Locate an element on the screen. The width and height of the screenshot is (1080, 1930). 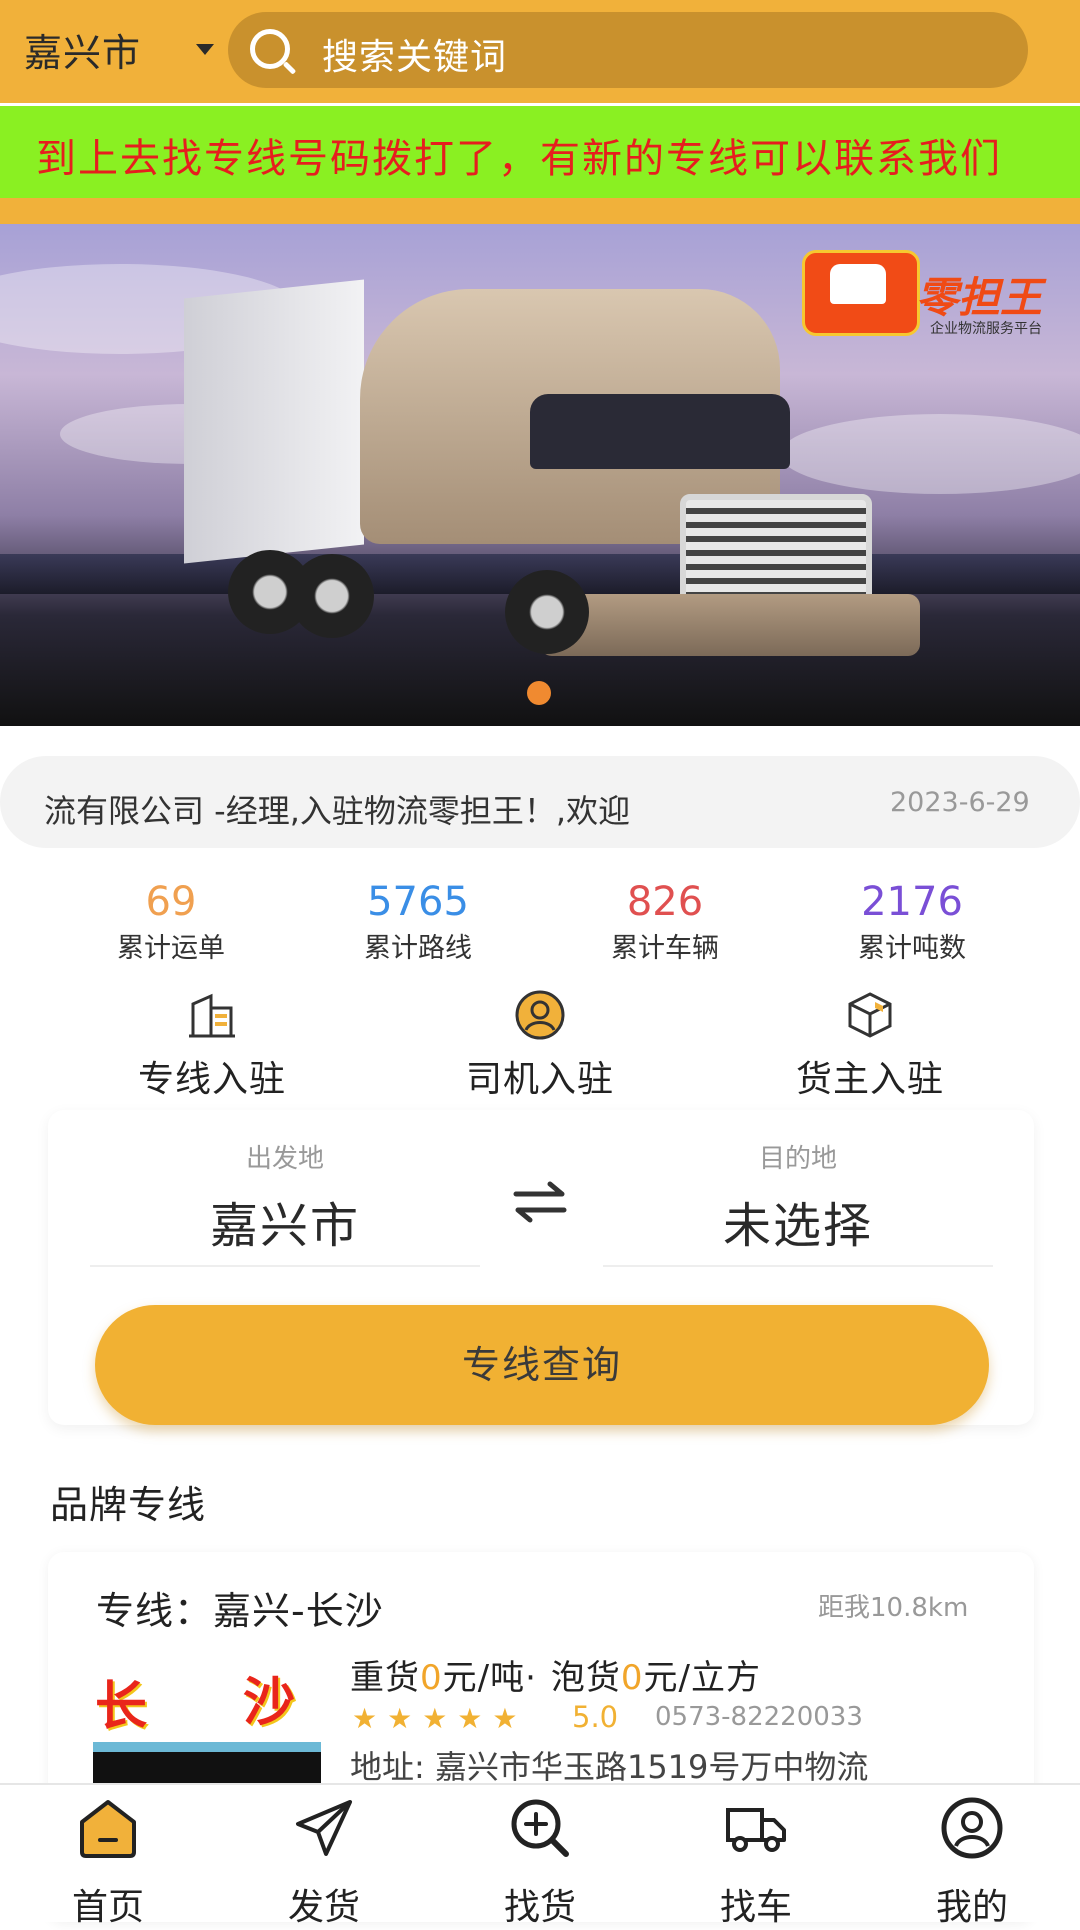
line-price: 重货0元/吨· 泡货0元/立方 is located at coordinates (555, 1674).